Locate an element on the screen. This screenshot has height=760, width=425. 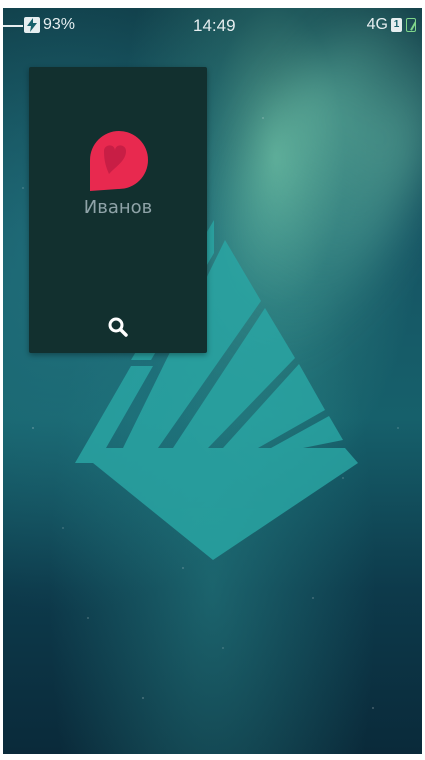
sim-card-icon: 1 is located at coordinates (396, 25).